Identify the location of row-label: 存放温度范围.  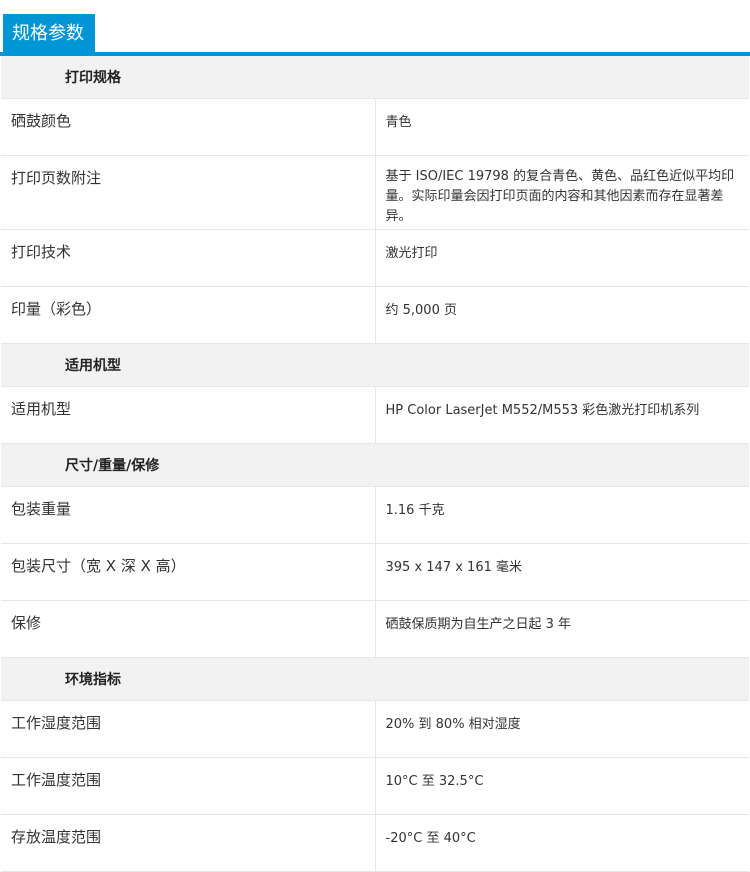
(188, 843).